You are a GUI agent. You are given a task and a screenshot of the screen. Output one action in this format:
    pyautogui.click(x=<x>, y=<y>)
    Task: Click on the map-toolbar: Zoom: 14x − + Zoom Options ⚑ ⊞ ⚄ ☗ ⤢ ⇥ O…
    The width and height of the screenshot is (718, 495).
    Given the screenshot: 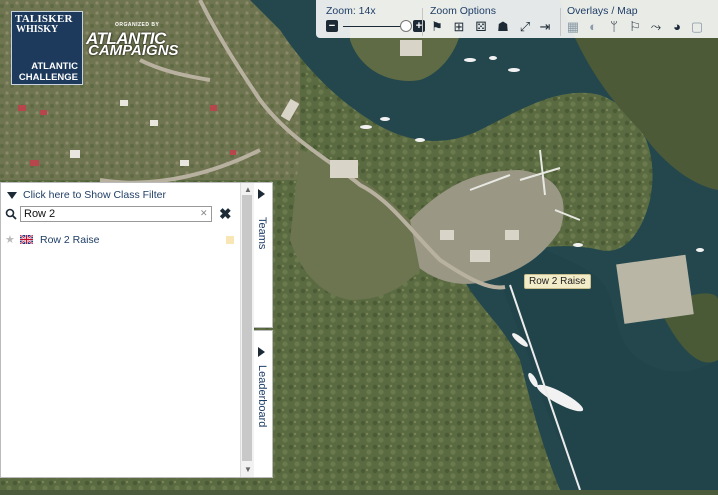 What is the action you would take?
    pyautogui.click(x=517, y=19)
    